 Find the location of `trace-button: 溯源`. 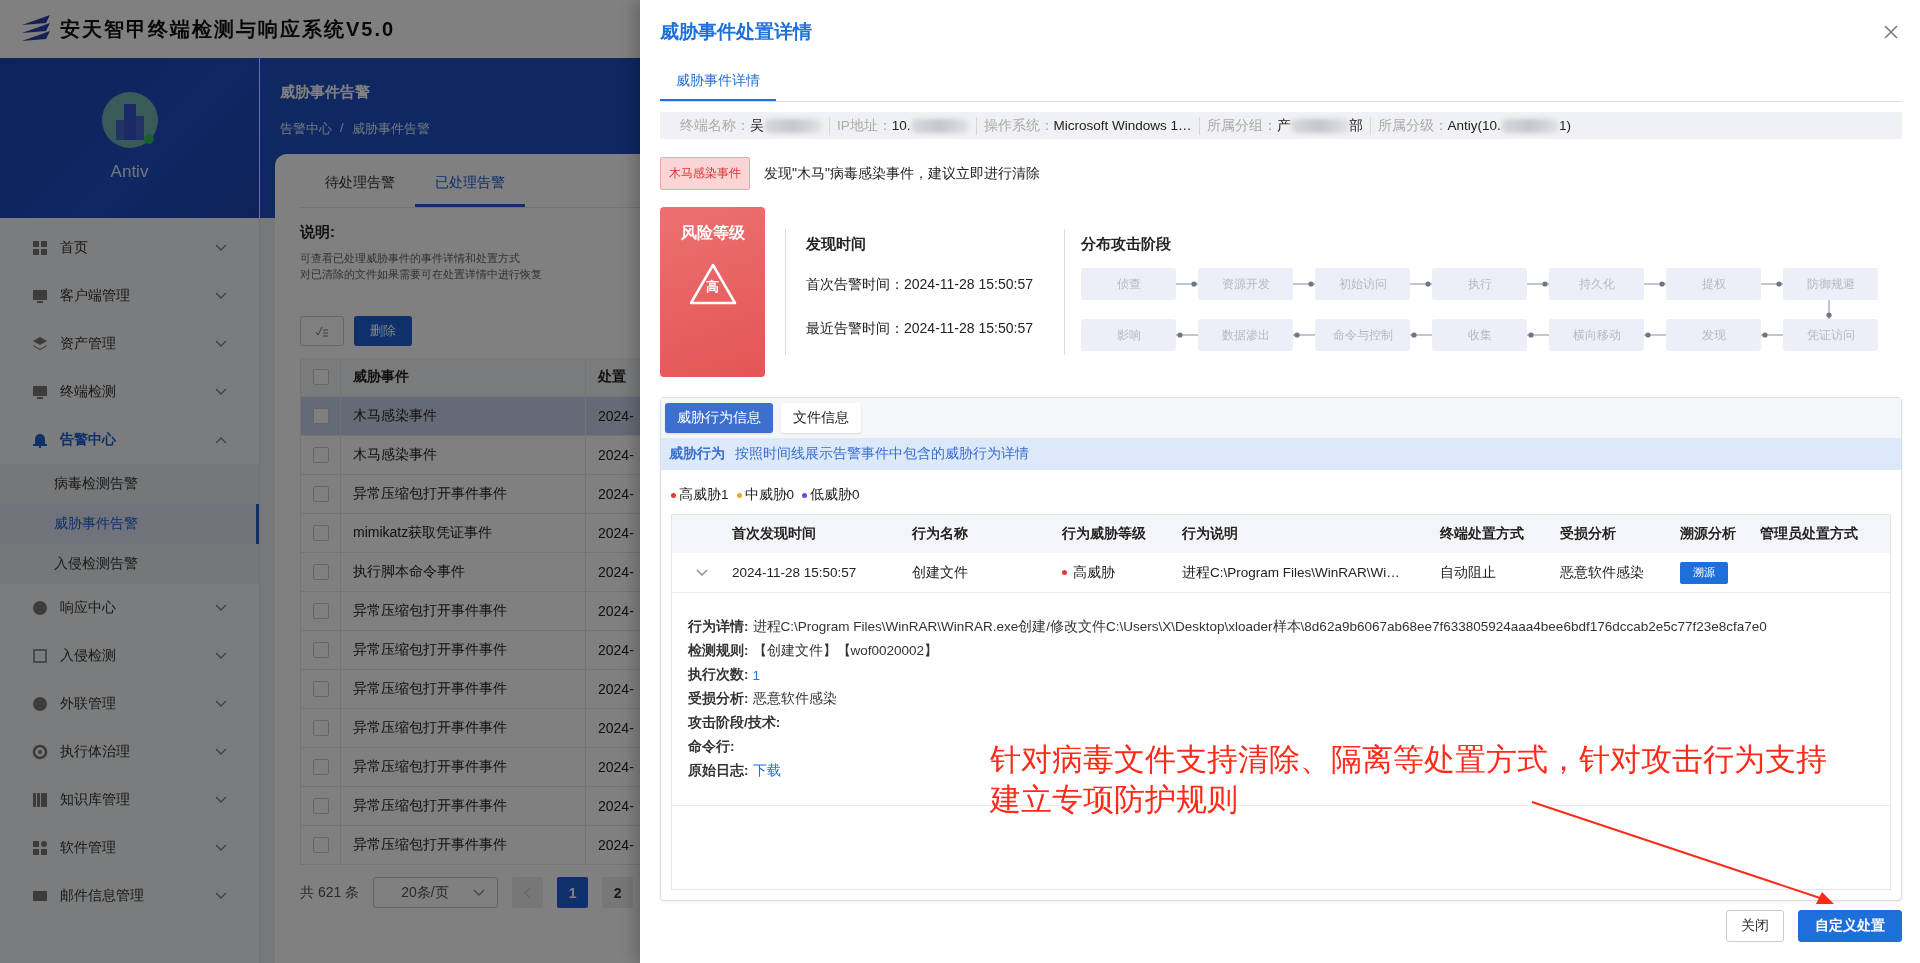

trace-button: 溯源 is located at coordinates (1704, 572).